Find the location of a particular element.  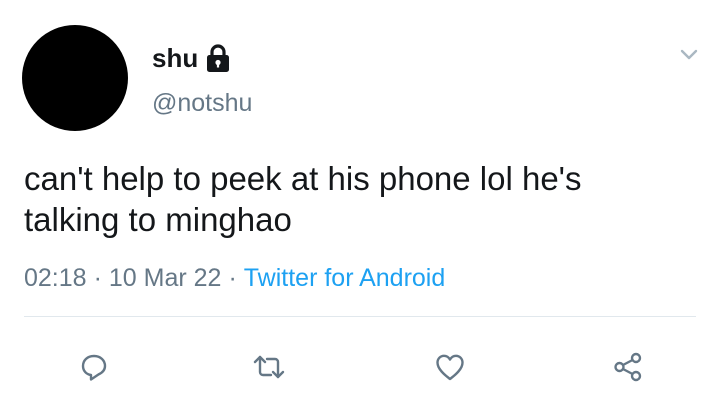

lock-icon is located at coordinates (218, 58).